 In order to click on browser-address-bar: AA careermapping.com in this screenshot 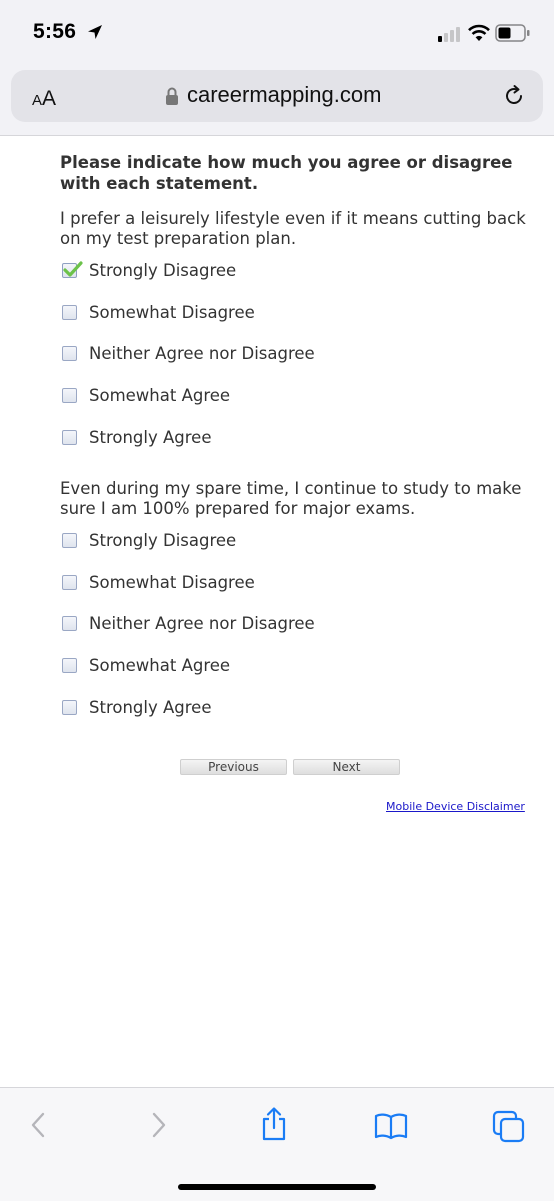, I will do `click(277, 100)`.